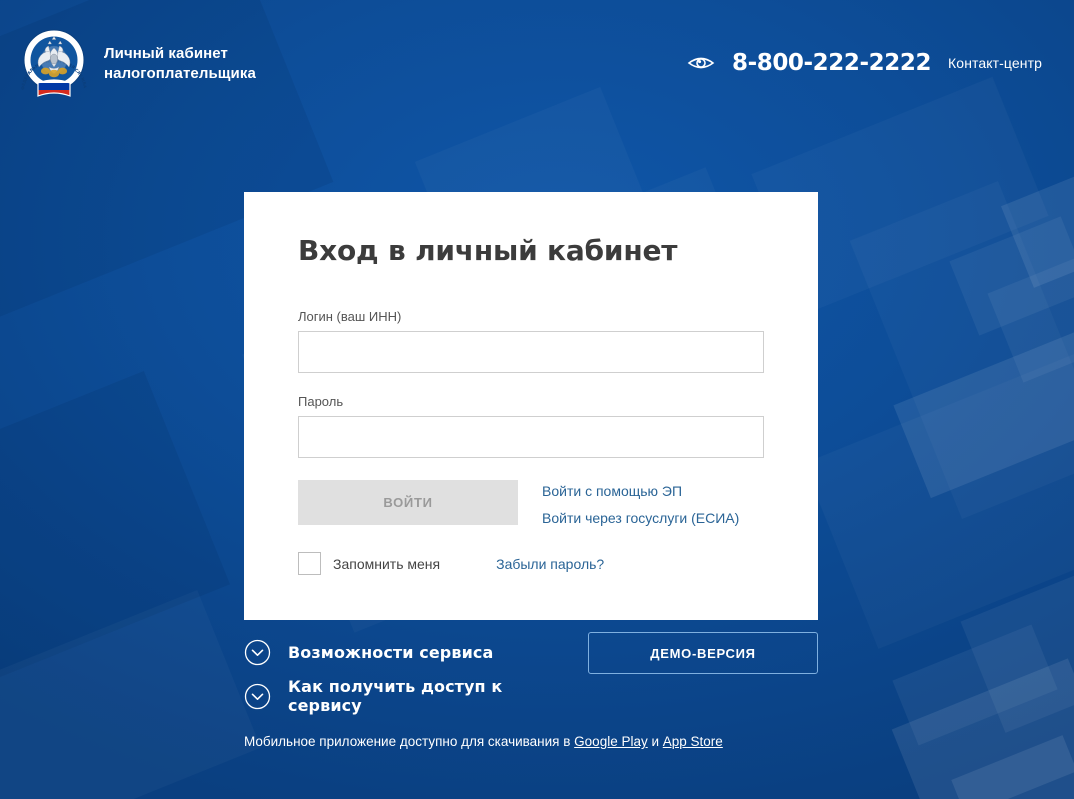  Describe the element at coordinates (693, 741) in the screenshot. I see `app-store-link: App Store` at that location.